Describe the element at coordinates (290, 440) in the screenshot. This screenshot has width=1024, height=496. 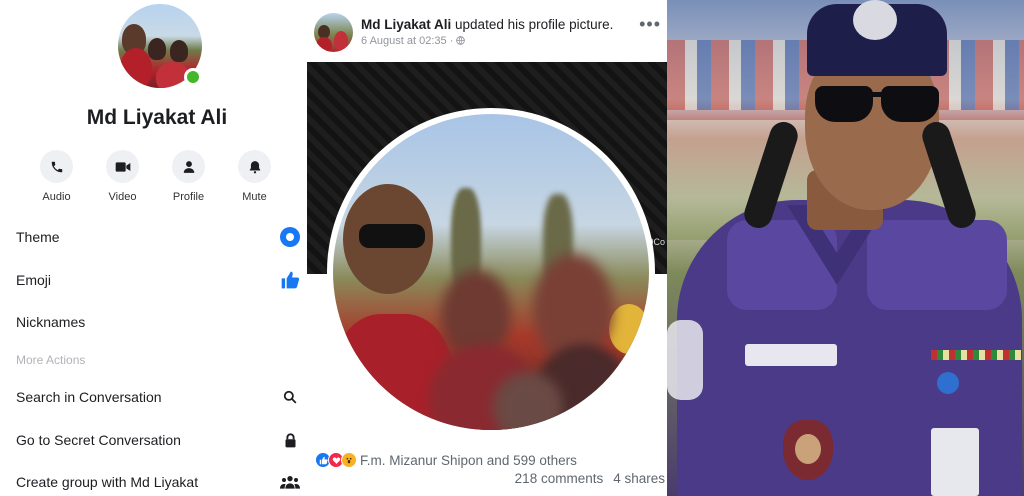
I see `lock-icon` at that location.